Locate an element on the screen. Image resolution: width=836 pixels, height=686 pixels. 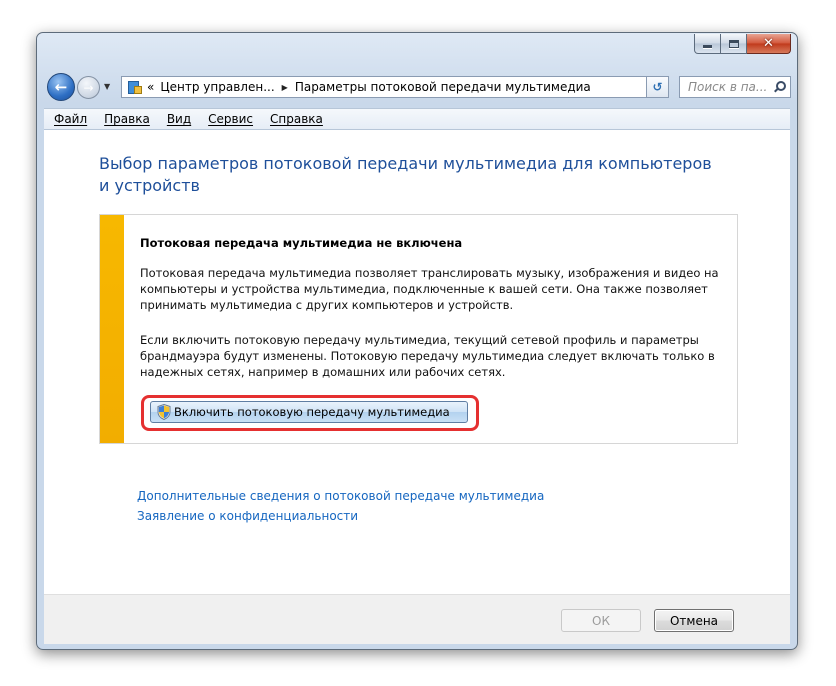
refresh-button: ↺ is located at coordinates (657, 87).